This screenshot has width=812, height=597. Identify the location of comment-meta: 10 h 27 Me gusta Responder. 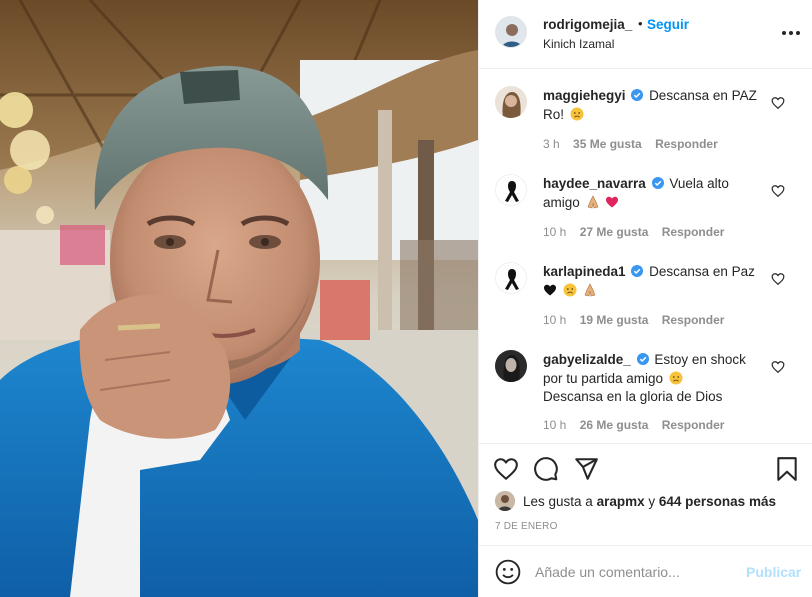
(638, 232).